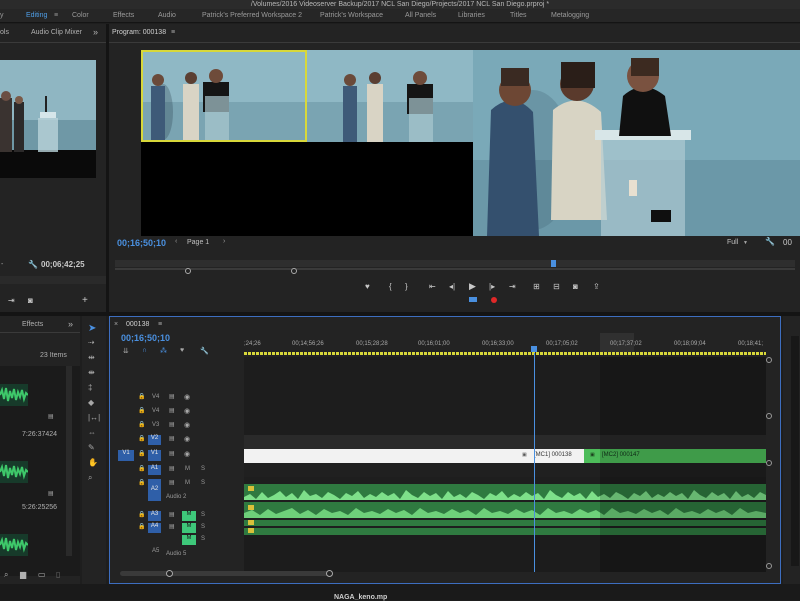  I want to click on snap-icon: ∩, so click(144, 350).